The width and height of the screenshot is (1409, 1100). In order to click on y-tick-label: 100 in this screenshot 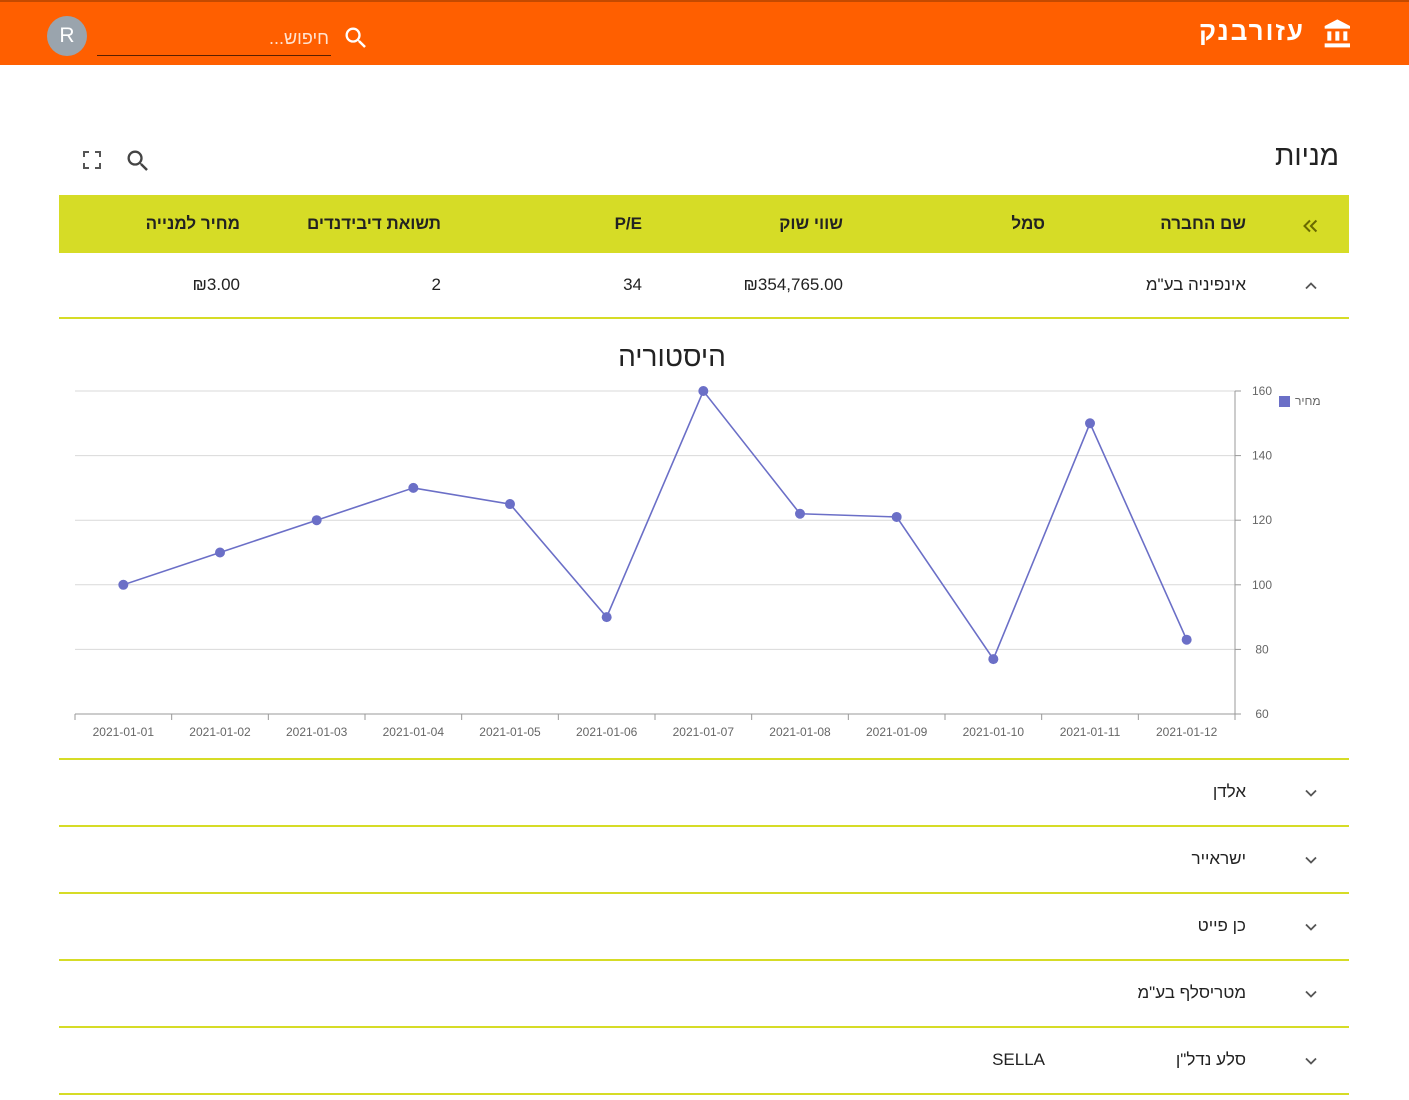, I will do `click(1262, 585)`.